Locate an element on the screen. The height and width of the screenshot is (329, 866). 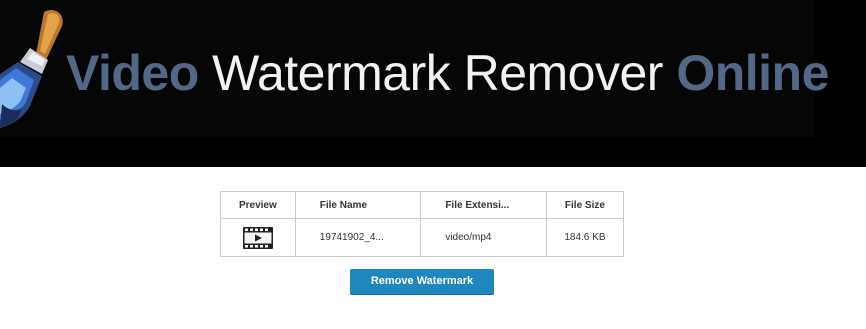
cell-file-size: 184.6 KB is located at coordinates (585, 237).